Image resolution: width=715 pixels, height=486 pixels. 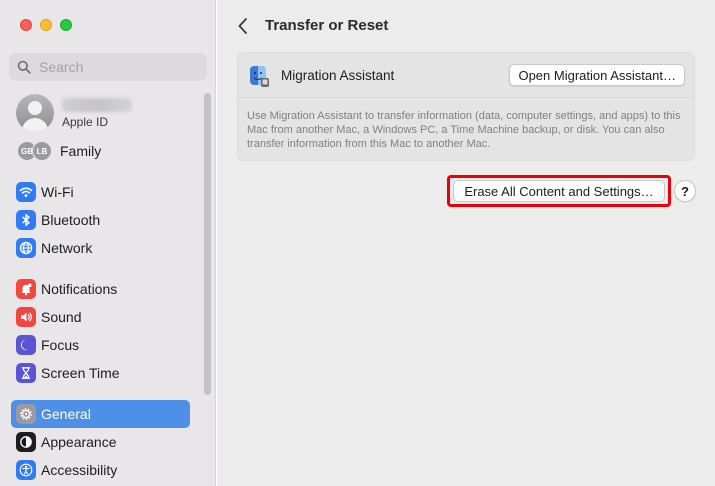 What do you see at coordinates (100, 345) in the screenshot?
I see `sidebar-item-focus: Focus` at bounding box center [100, 345].